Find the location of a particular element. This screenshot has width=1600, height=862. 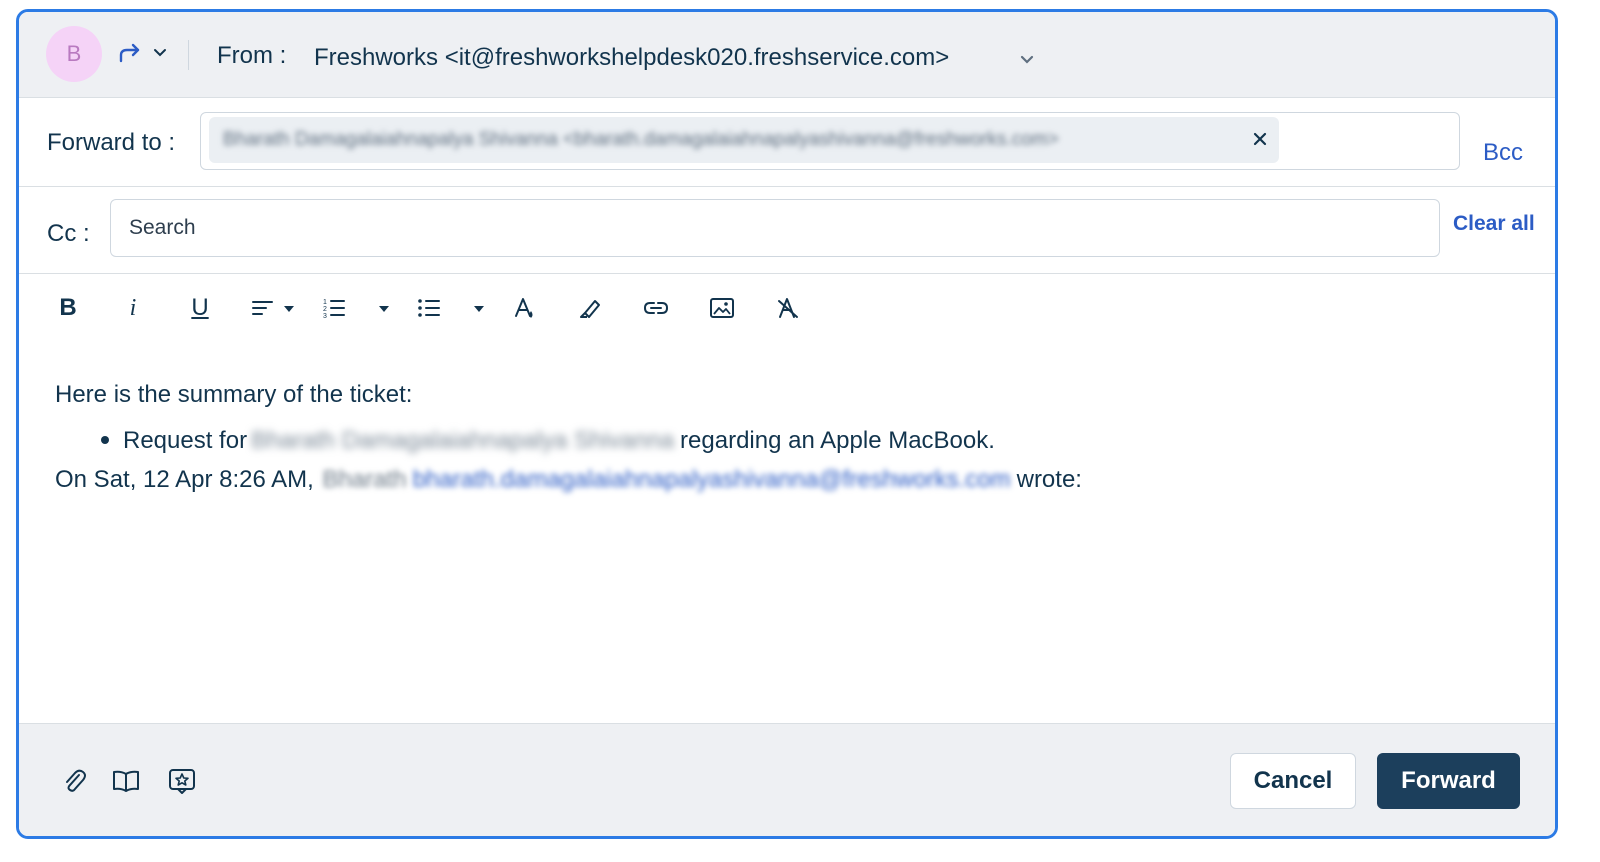

align-left-icon is located at coordinates (262, 308).